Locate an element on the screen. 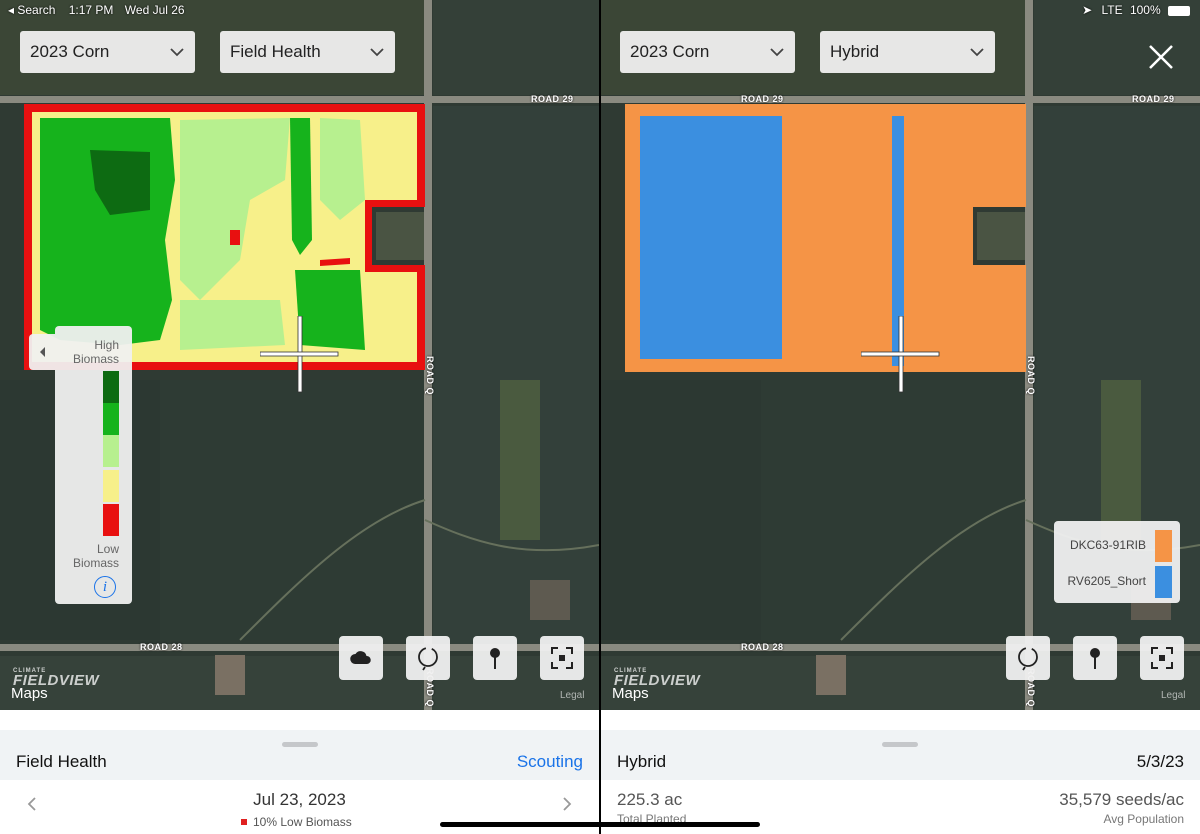 Image resolution: width=1200 pixels, height=834 pixels. season-dropdown-right: 2023 Corn is located at coordinates (707, 52).